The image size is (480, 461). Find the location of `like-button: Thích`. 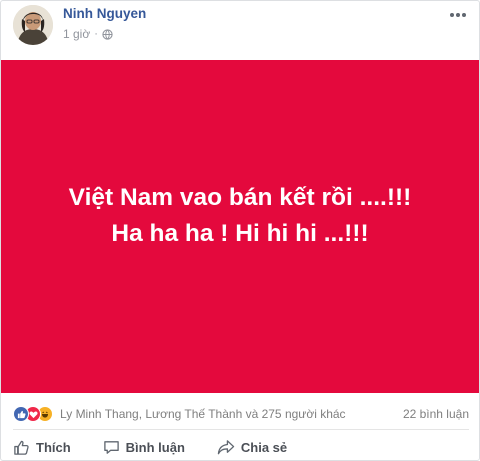

like-button: Thích is located at coordinates (42, 447).